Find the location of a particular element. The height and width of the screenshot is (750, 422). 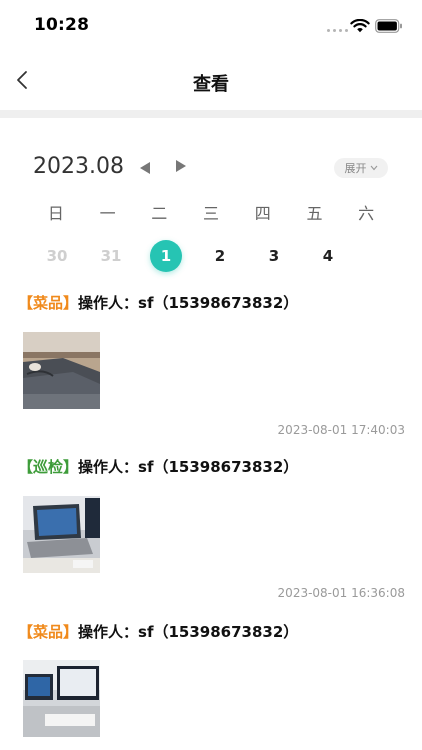

date-cell-selected: 1 is located at coordinates (166, 256).